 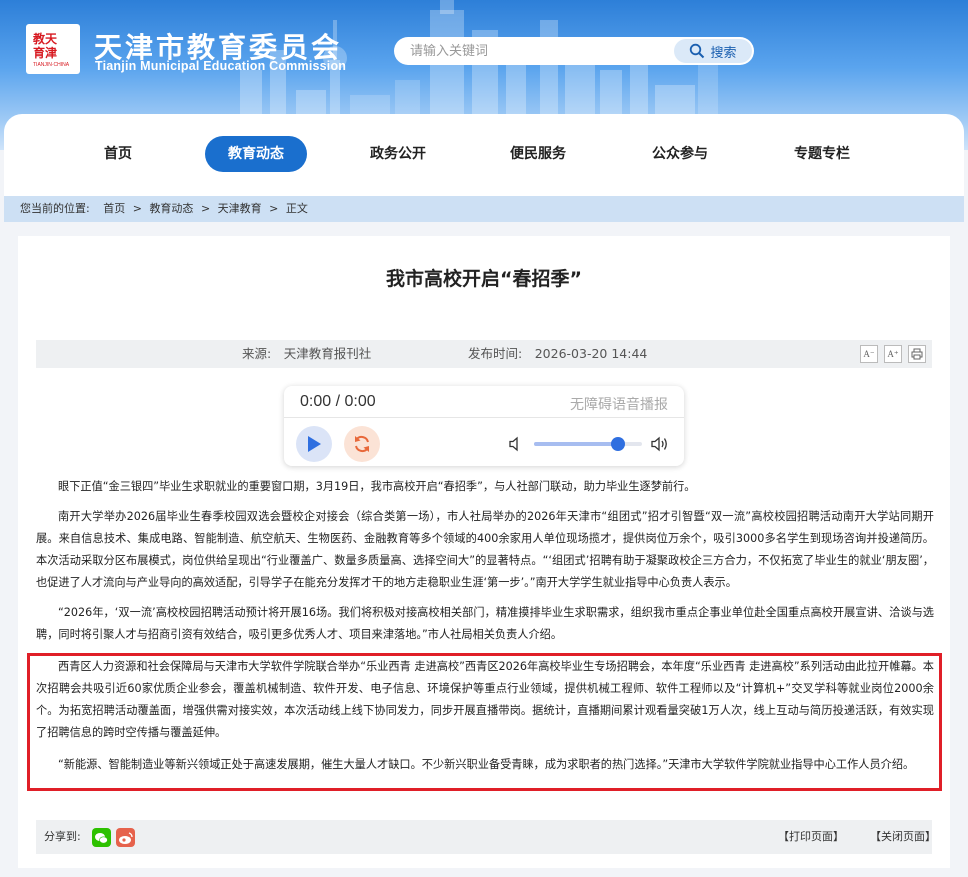 What do you see at coordinates (822, 154) in the screenshot?
I see `nav-item-special-topics: 专题专栏` at bounding box center [822, 154].